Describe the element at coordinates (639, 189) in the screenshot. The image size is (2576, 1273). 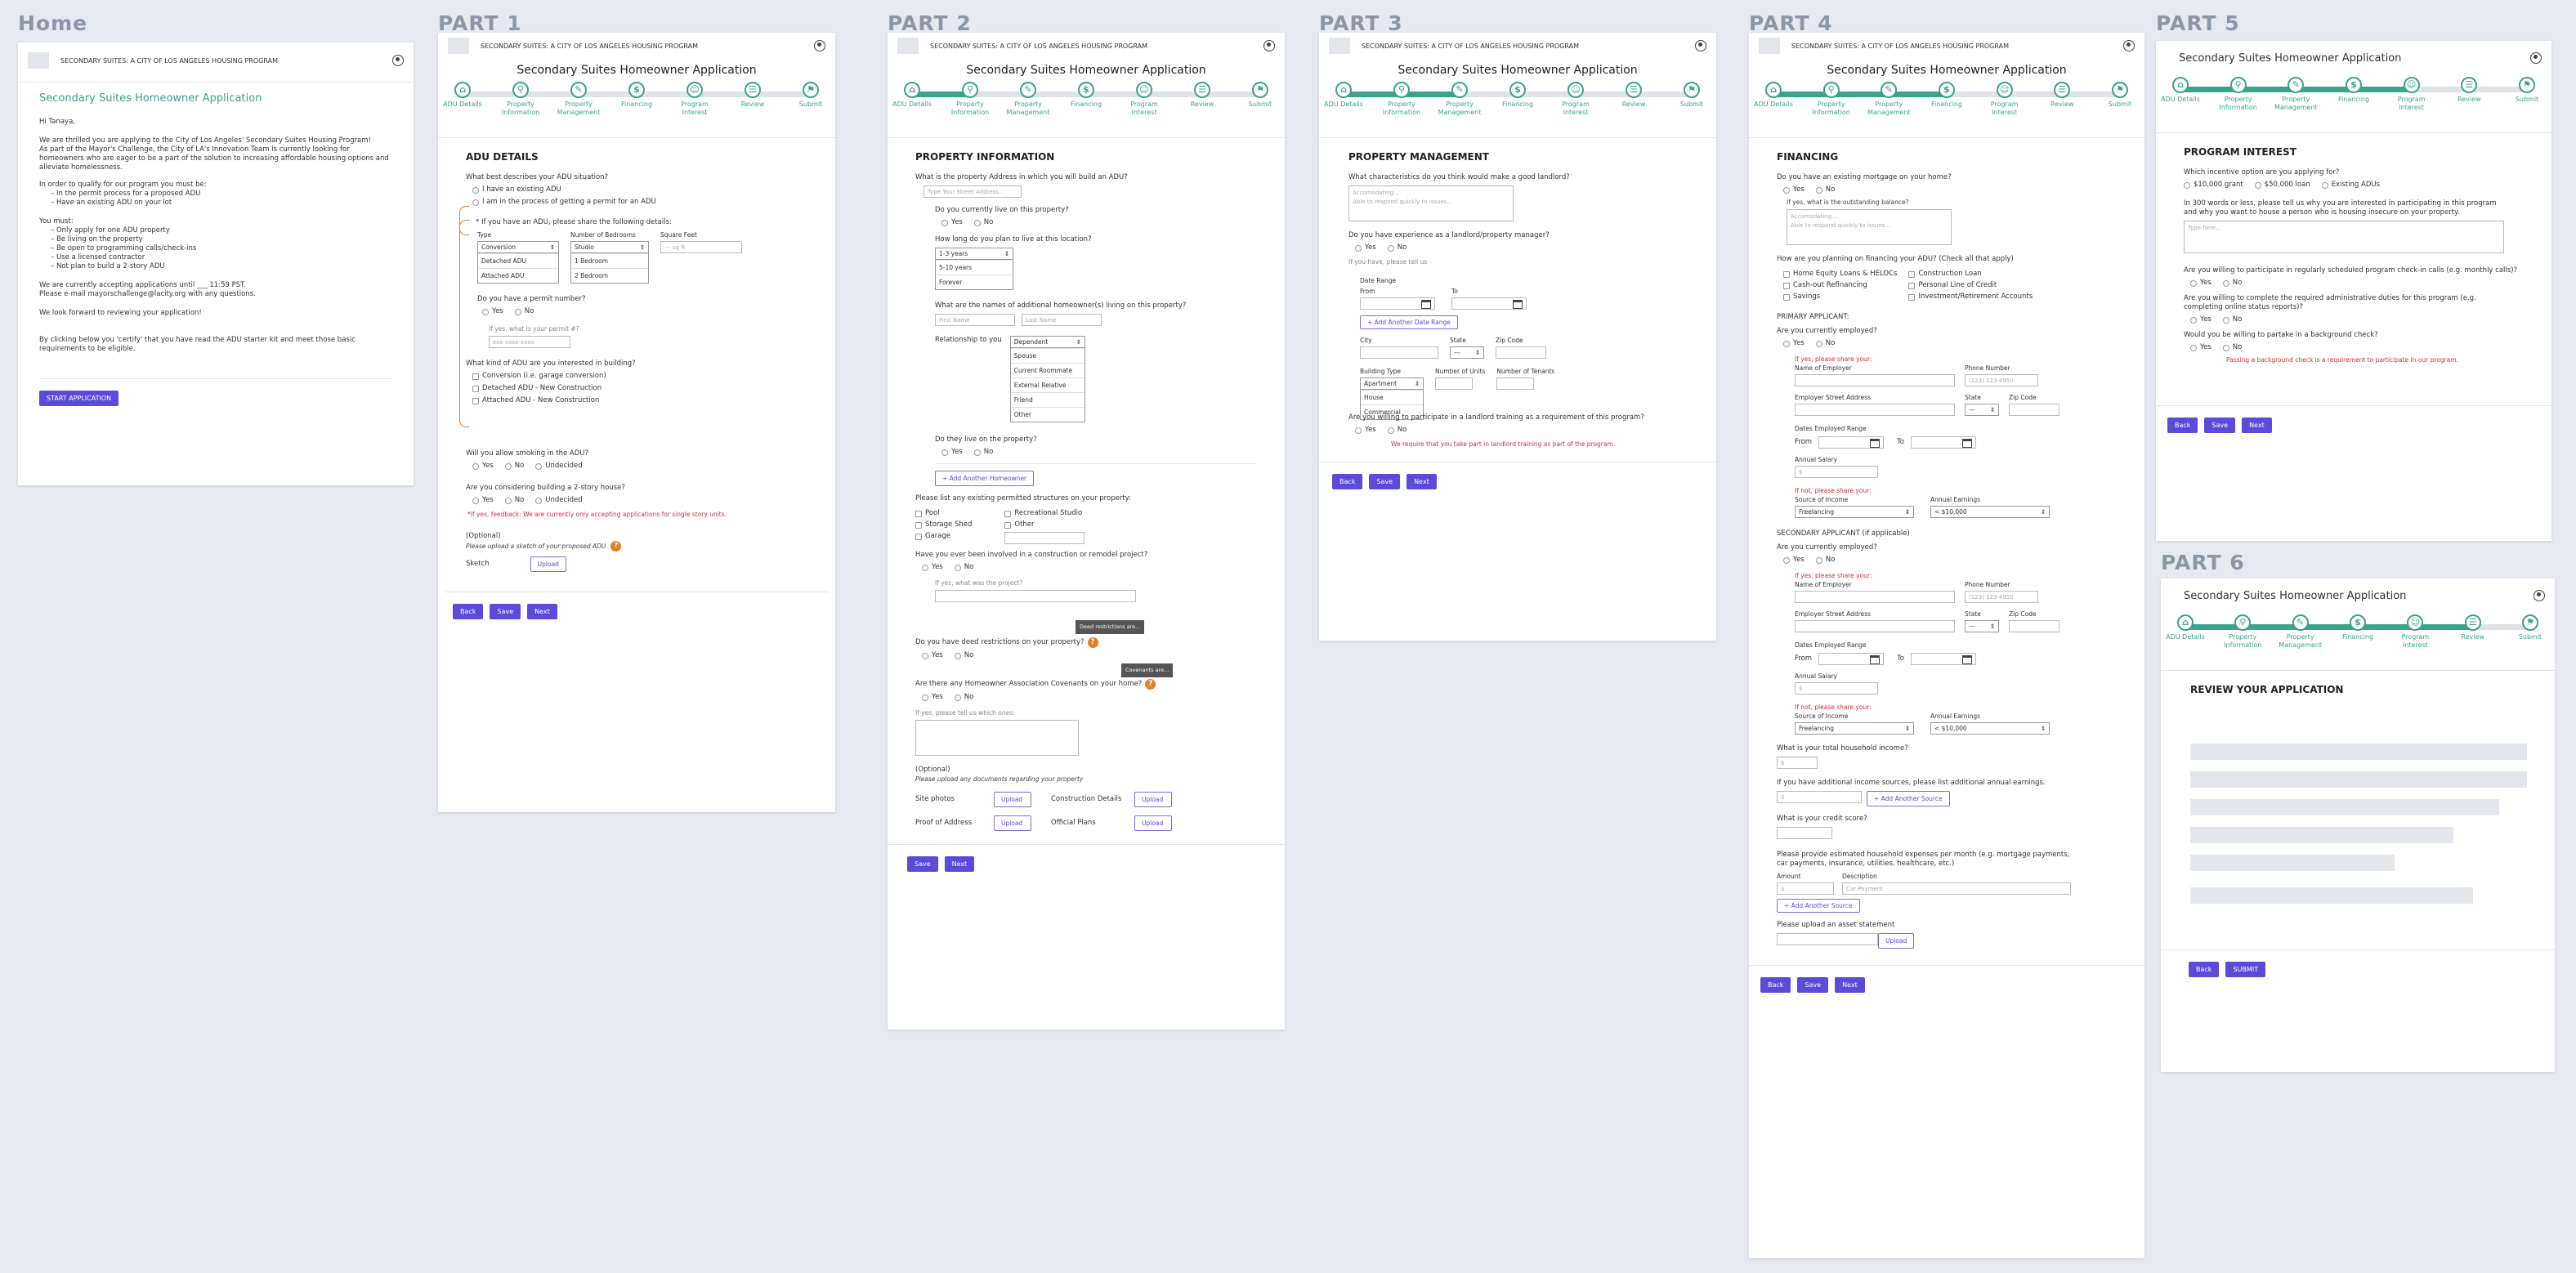
I see `radio-existing-adu: I have an existing ADU` at that location.